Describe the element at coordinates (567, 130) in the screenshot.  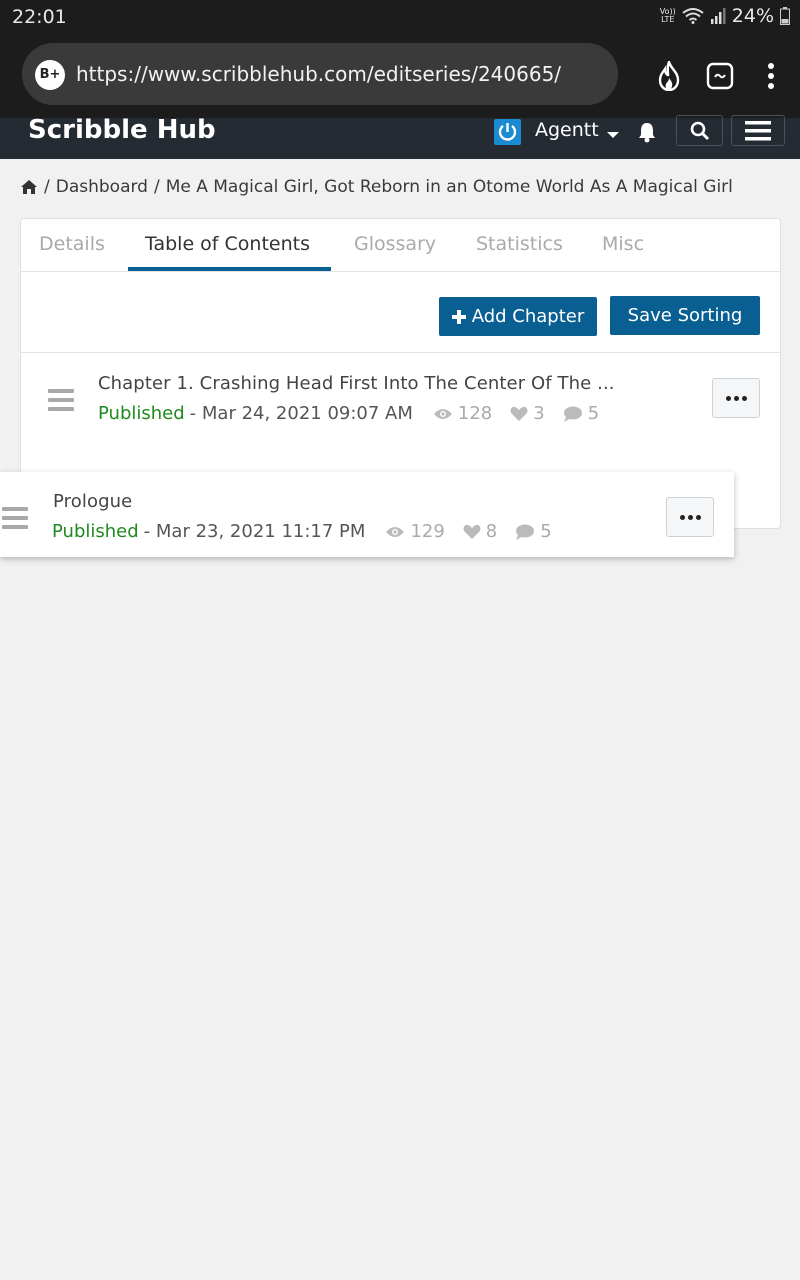
I see `username-menu: Agentt` at that location.